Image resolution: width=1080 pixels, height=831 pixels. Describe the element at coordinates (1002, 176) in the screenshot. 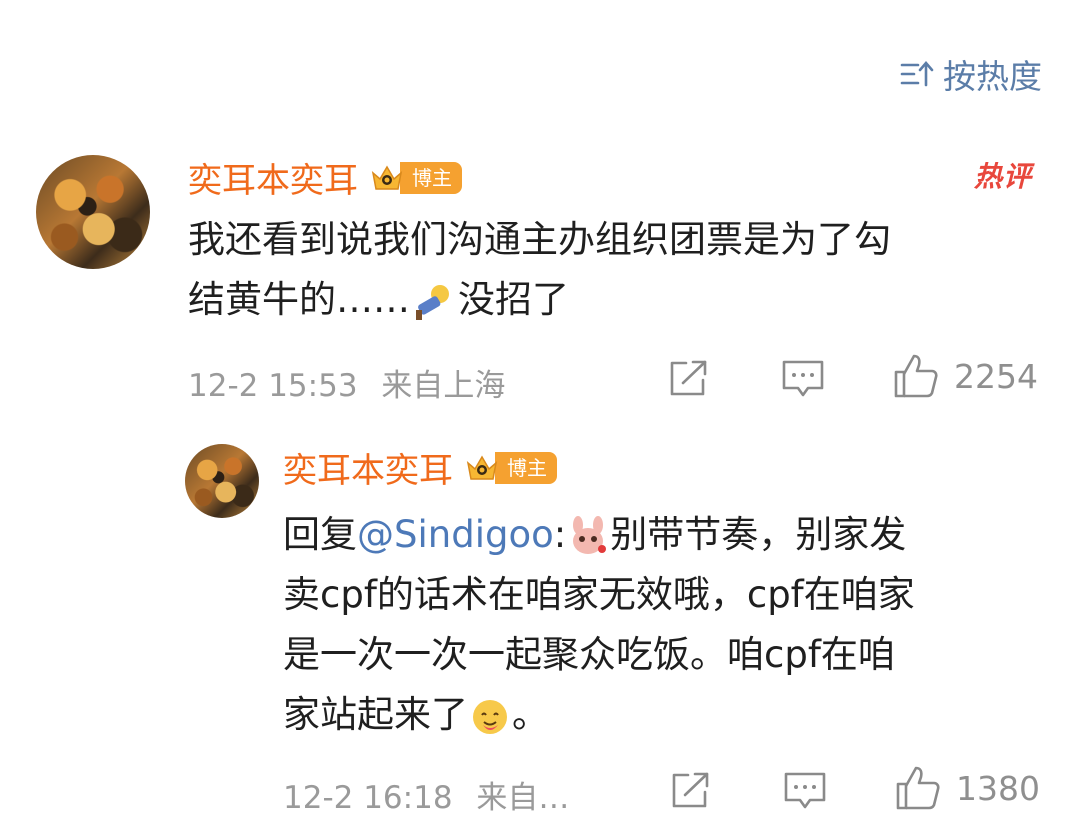

I see `hot-comment-badge: 热评` at that location.